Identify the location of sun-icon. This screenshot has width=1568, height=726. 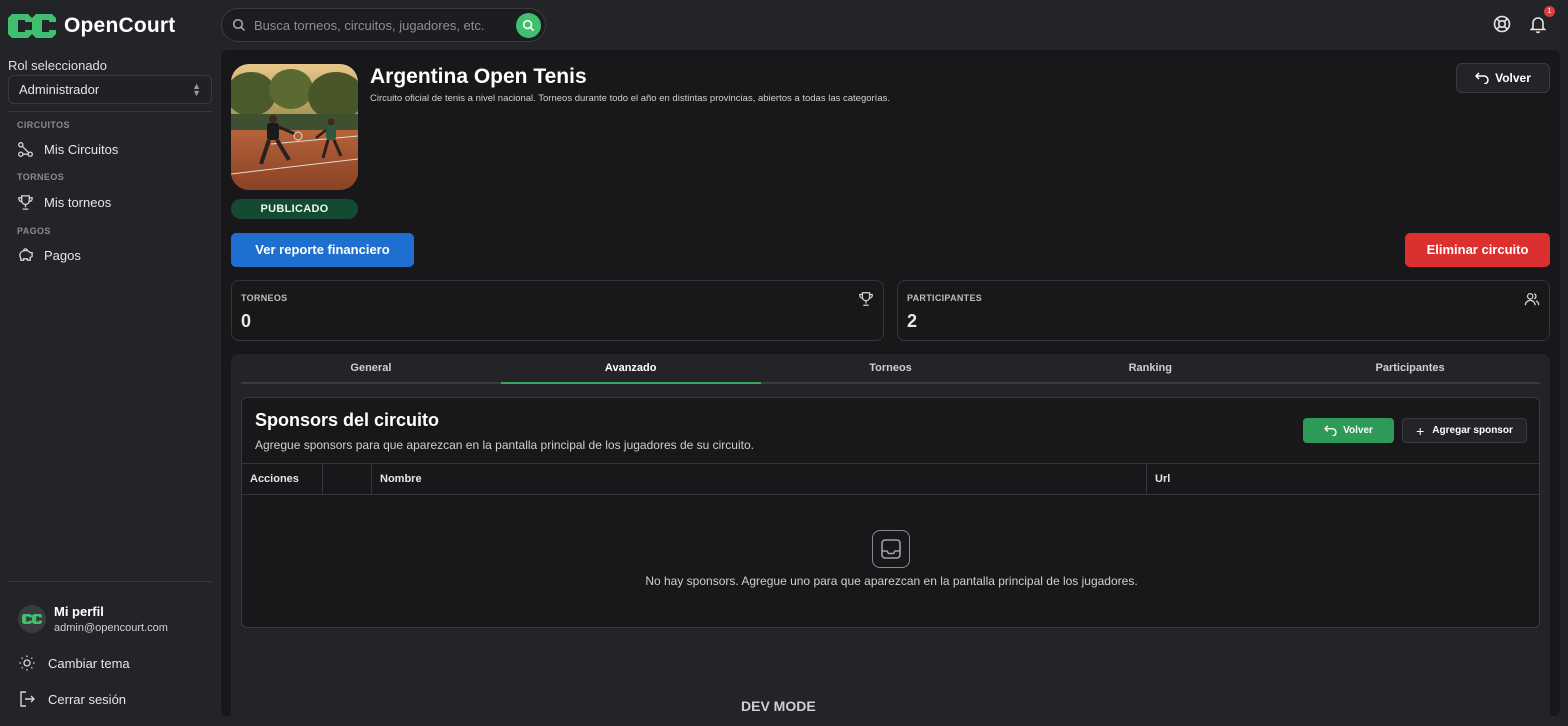
(27, 663).